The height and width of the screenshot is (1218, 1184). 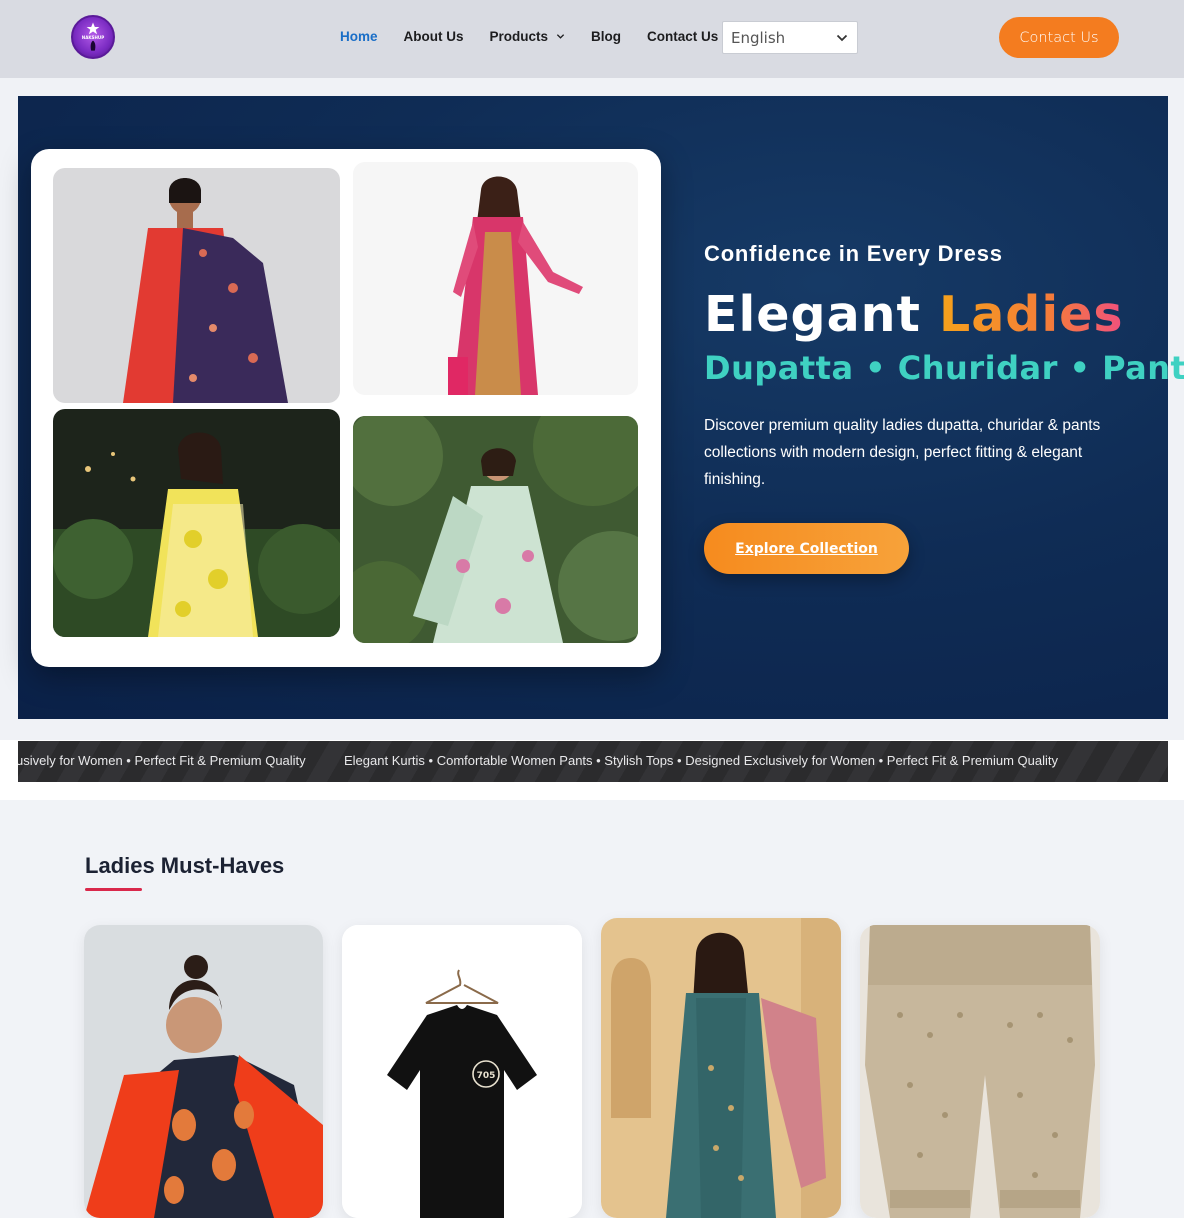 I want to click on hero-tagline: Confidence in Every Dress, so click(x=853, y=253).